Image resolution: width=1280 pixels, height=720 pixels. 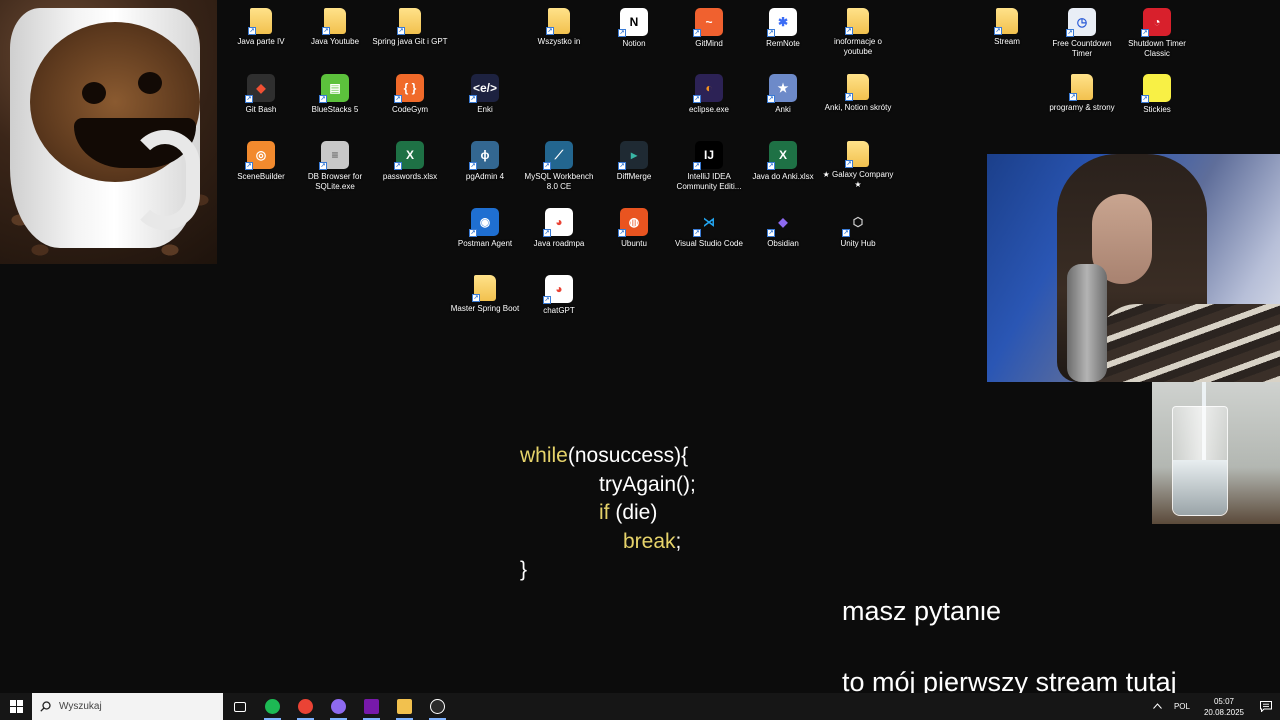 I want to click on desktop-icon: ⬡ ↗ Unity Hub, so click(x=858, y=228).